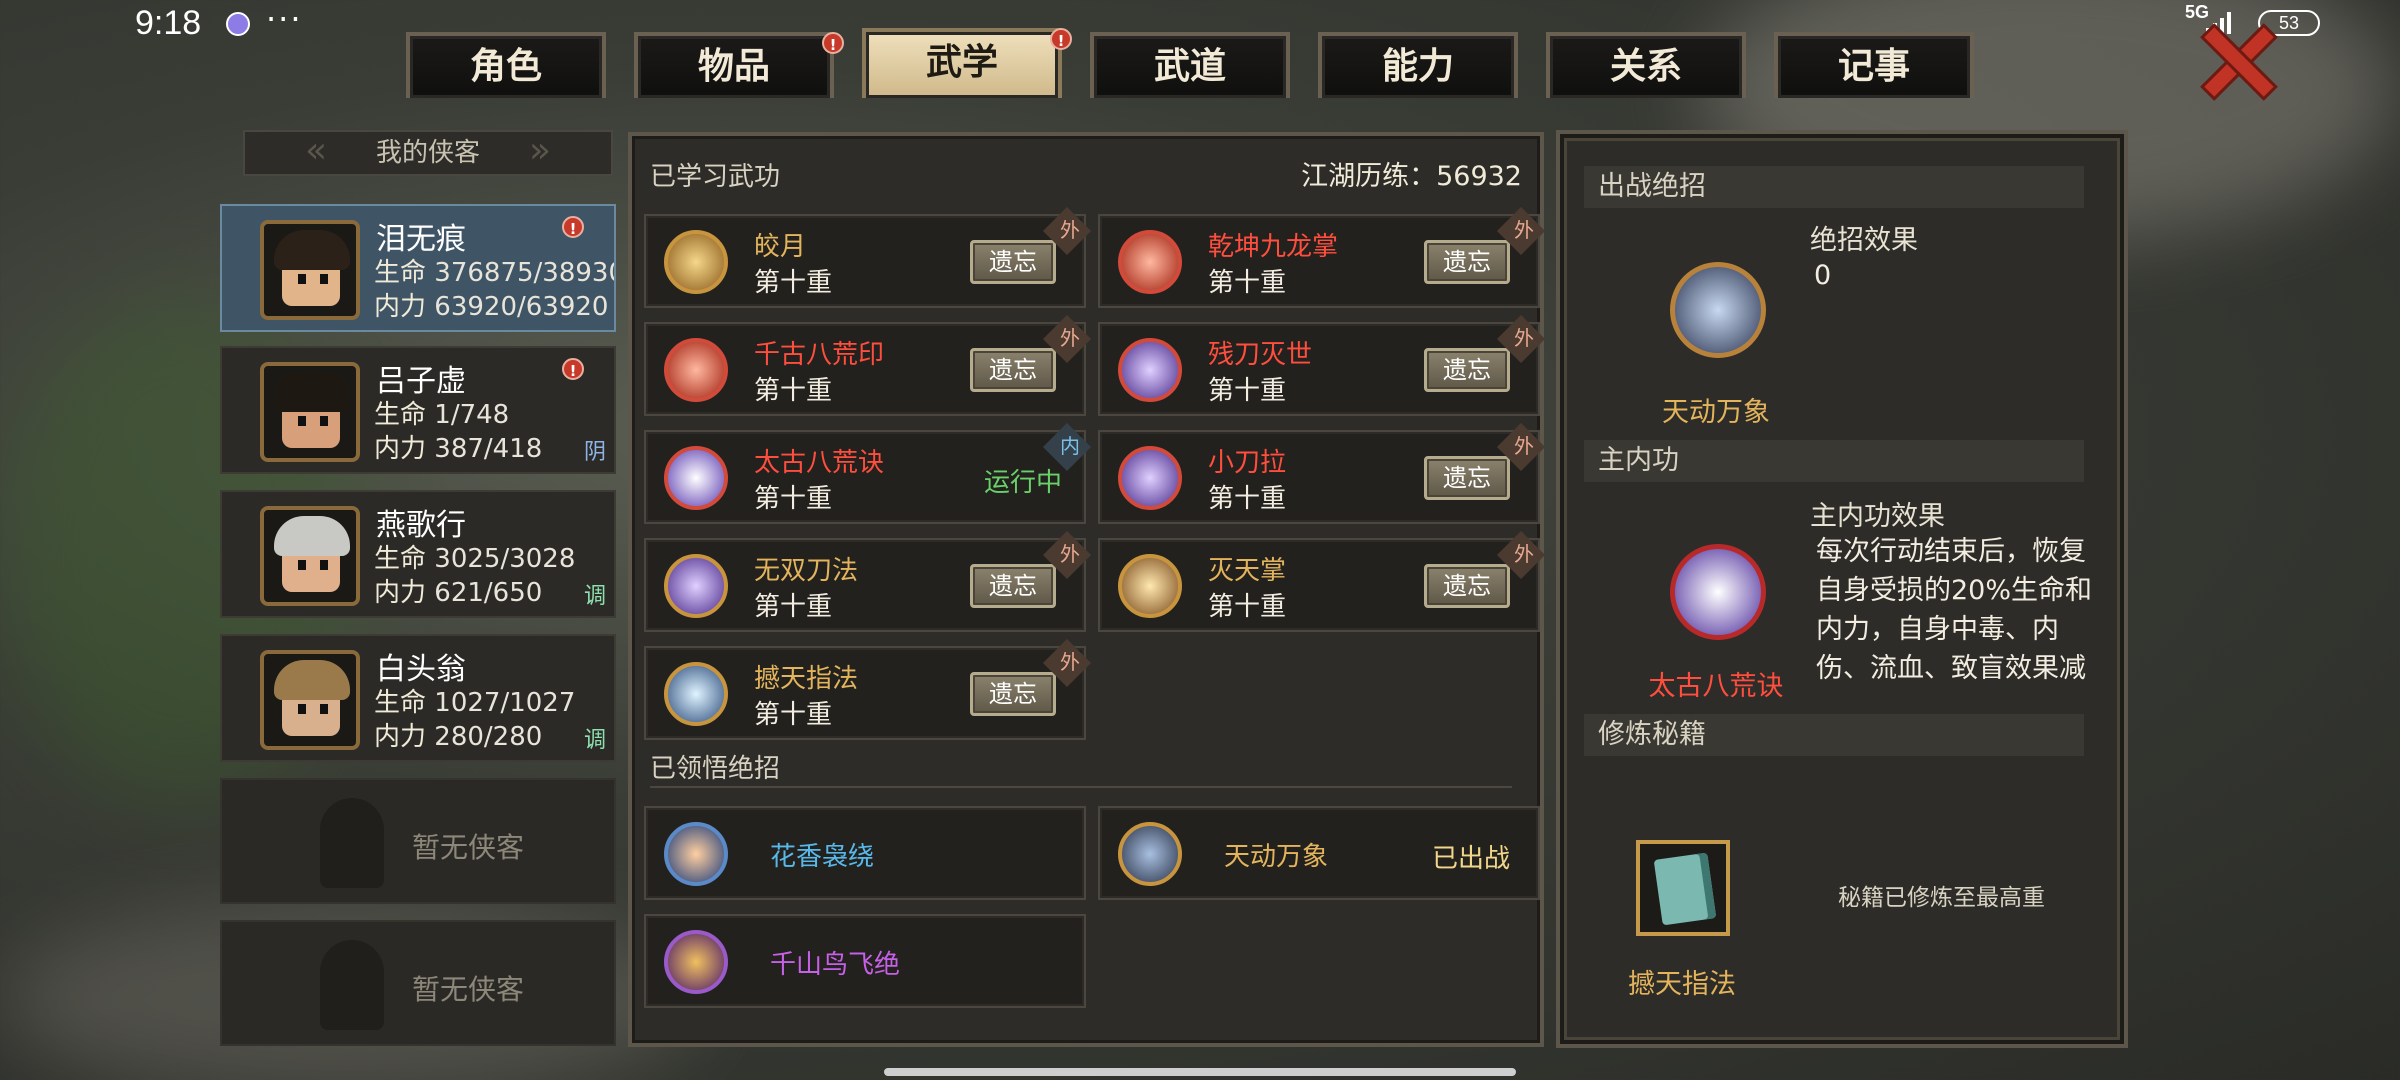 This screenshot has width=2400, height=1080. What do you see at coordinates (1864, 240) in the screenshot?
I see `battle-effect-label: 绝招效果` at bounding box center [1864, 240].